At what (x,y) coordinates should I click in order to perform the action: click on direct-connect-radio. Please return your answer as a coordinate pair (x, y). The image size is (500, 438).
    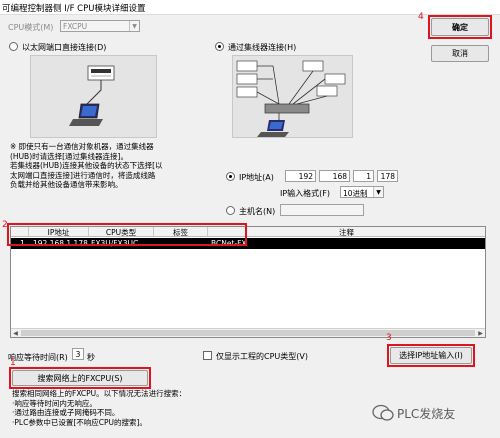
    Looking at the image, I should click on (13, 46).